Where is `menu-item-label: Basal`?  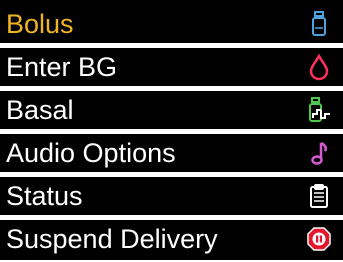 menu-item-label: Basal is located at coordinates (40, 110).